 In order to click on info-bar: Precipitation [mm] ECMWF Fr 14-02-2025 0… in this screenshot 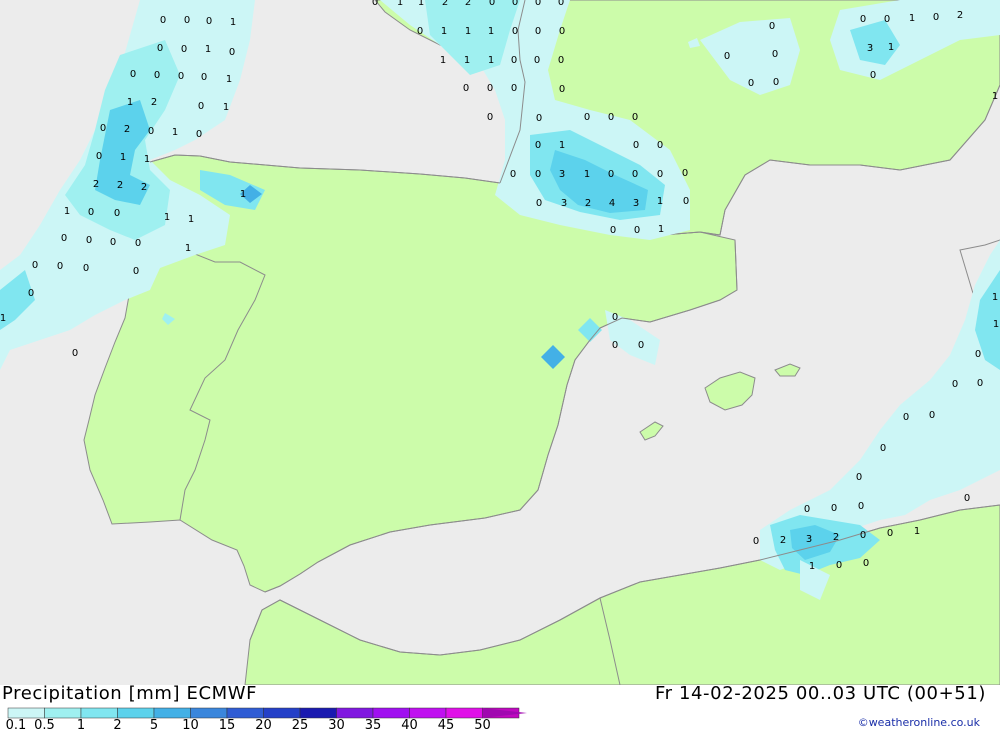, I will do `click(500, 708)`.